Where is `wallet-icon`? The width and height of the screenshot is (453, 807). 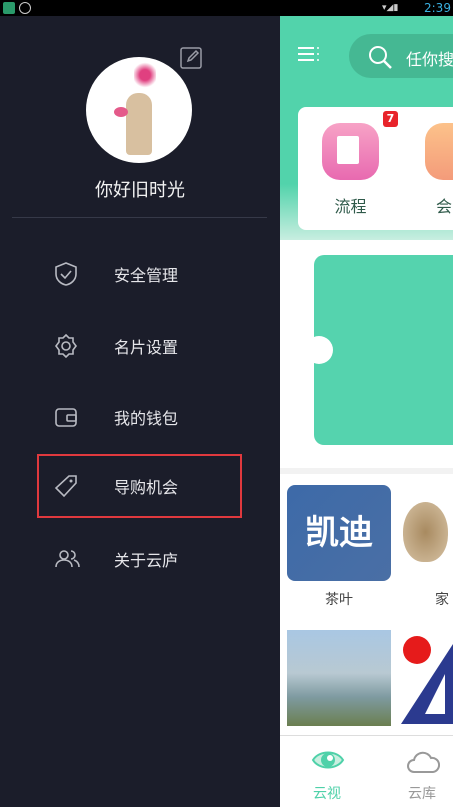 wallet-icon is located at coordinates (66, 417).